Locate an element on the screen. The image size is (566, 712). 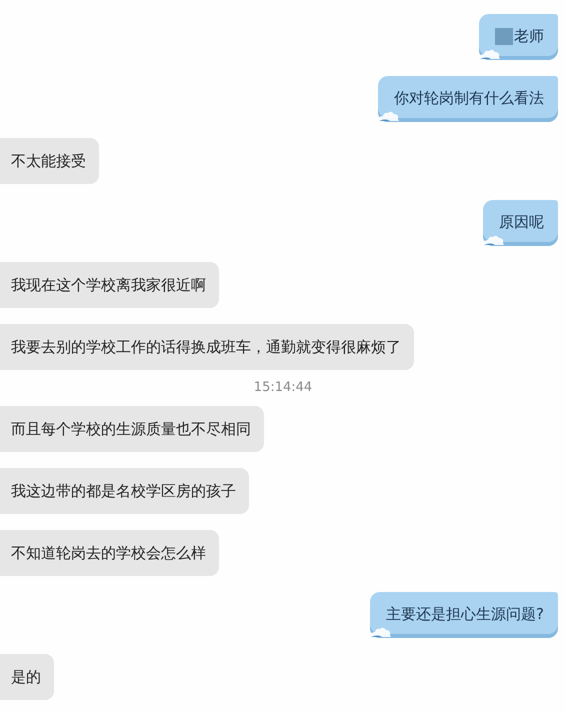
message-text: 不太能接受 is located at coordinates (48, 161).